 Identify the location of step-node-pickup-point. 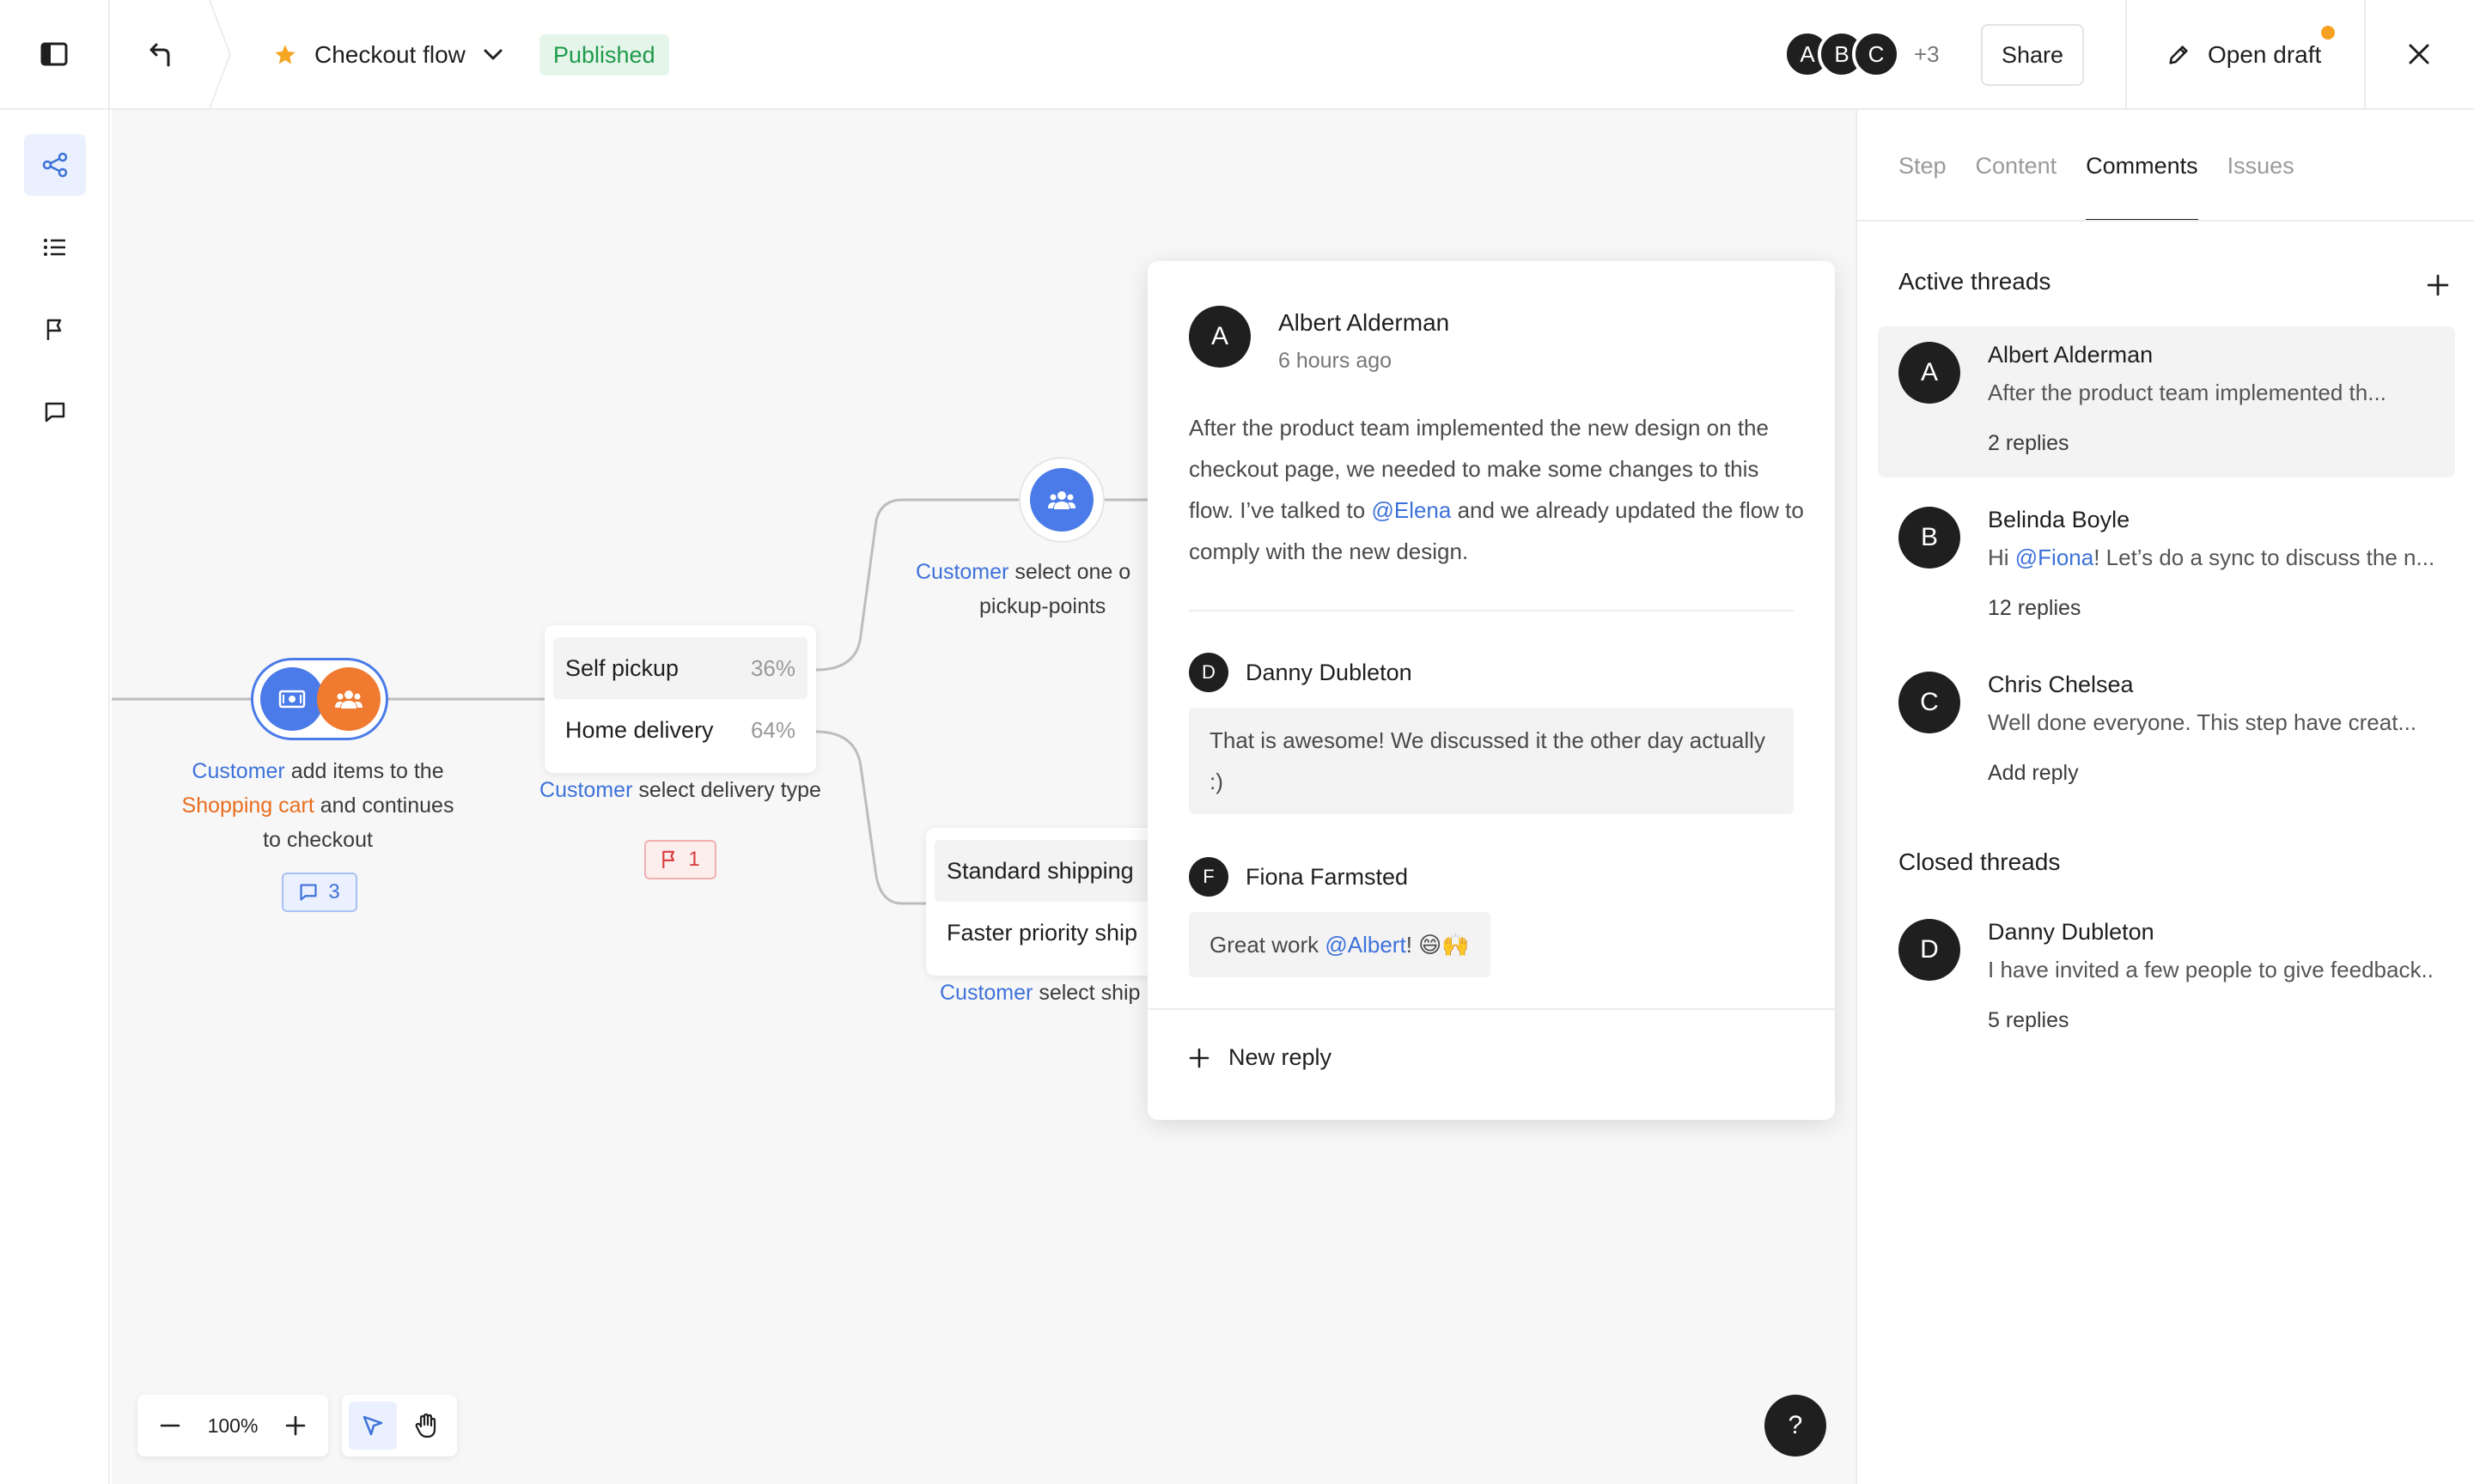
(1062, 500).